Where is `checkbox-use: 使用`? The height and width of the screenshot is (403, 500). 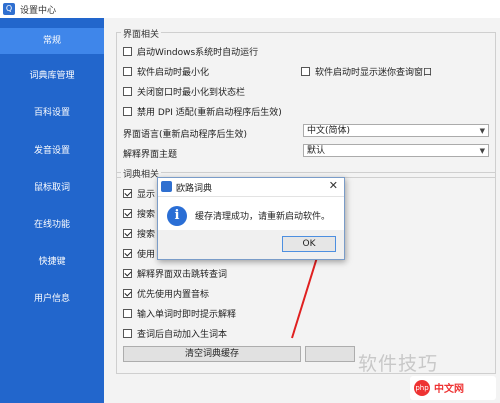
checkbox-use: 使用 is located at coordinates (139, 253).